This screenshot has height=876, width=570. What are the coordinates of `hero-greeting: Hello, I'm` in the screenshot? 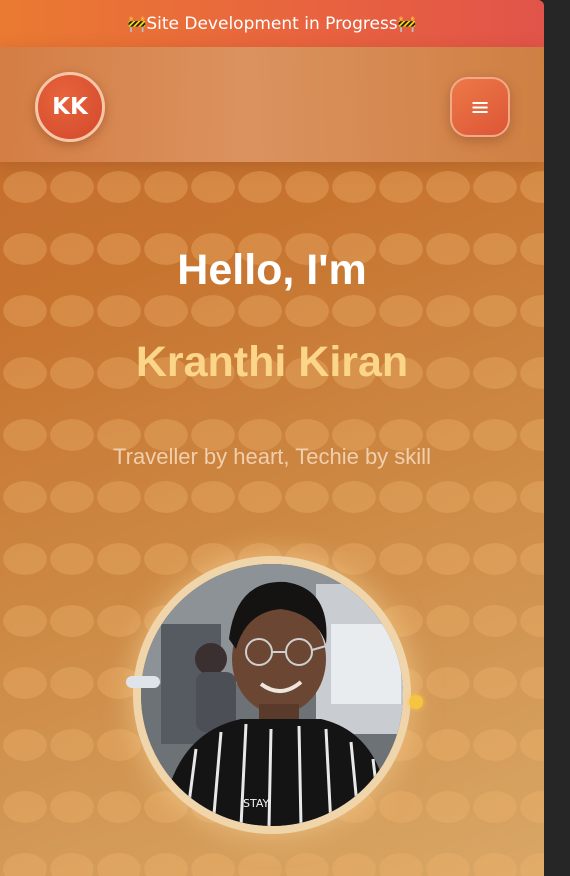 It's located at (272, 270).